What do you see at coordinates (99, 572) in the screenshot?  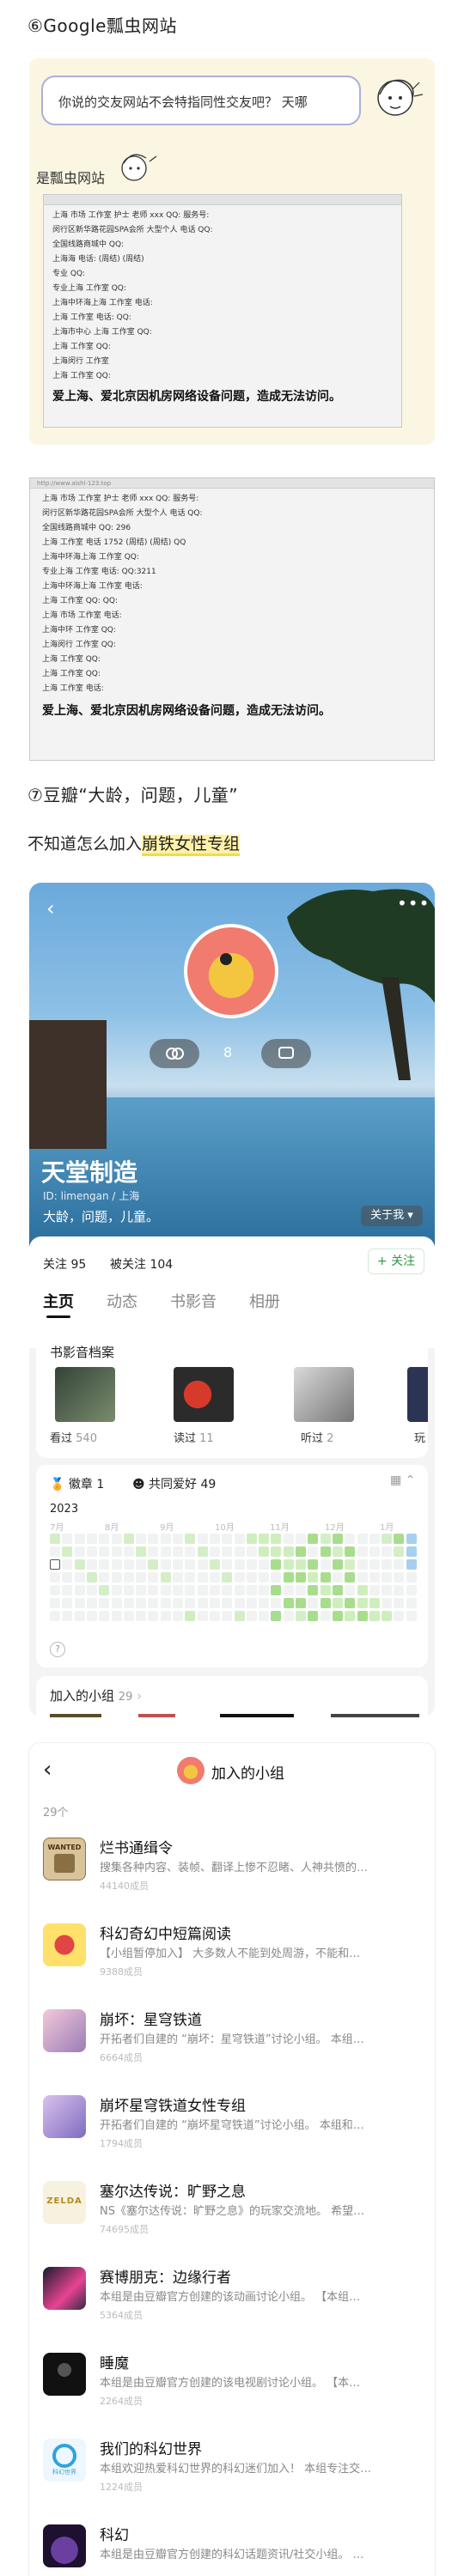 I see `doc-line: 专业上海 工作室 电话: QQ:3211` at bounding box center [99, 572].